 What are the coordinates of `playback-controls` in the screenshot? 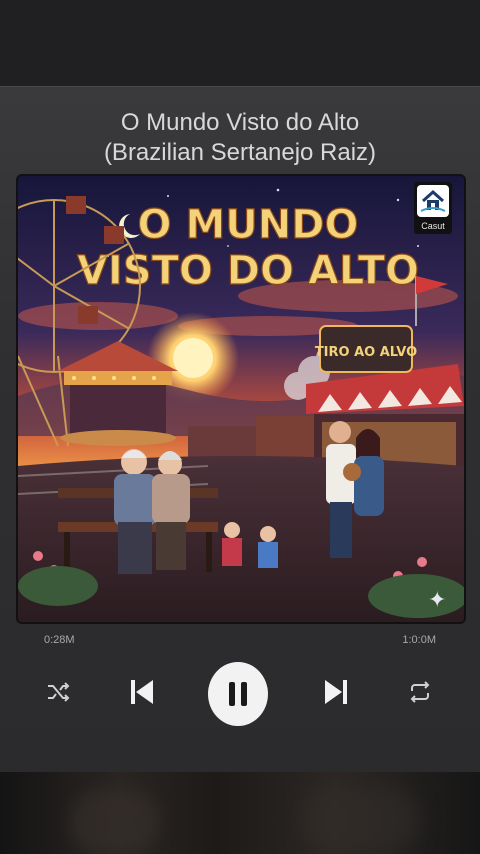 It's located at (240, 694).